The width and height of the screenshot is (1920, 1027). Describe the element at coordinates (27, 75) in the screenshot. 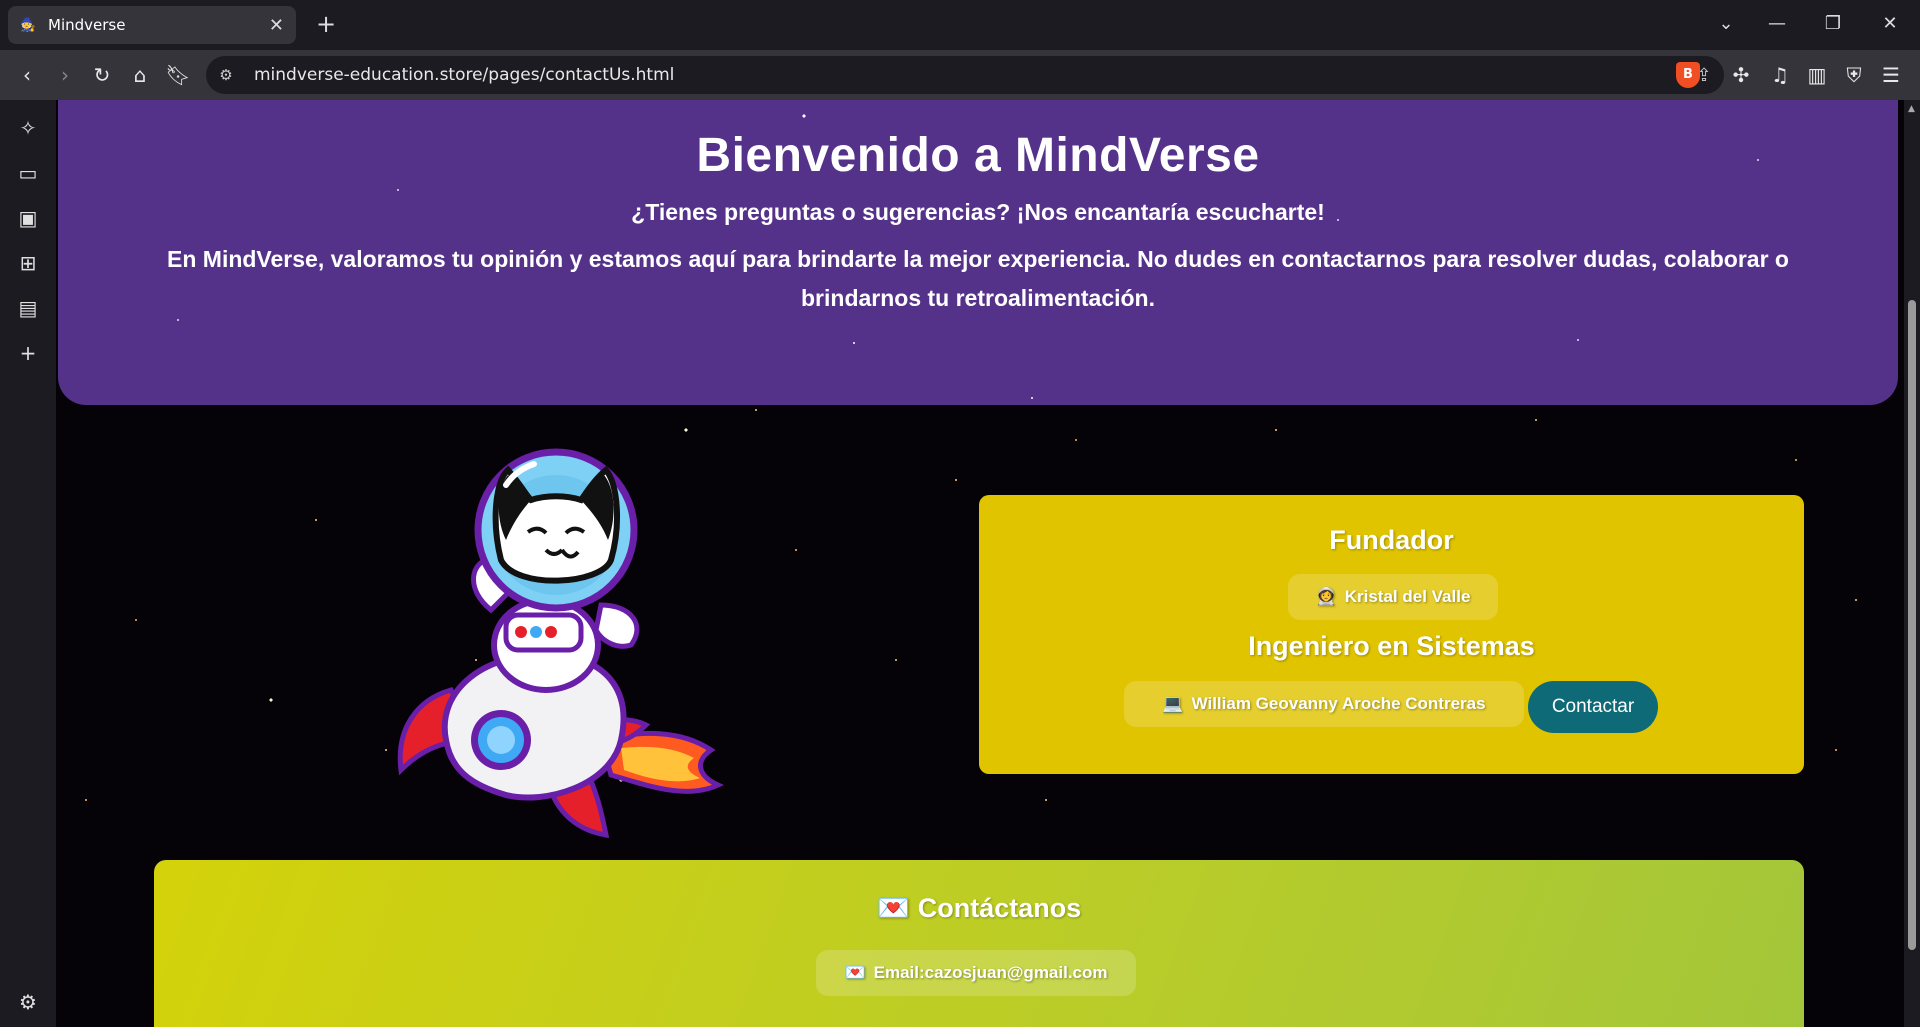

I see `back-icon: ‹` at that location.